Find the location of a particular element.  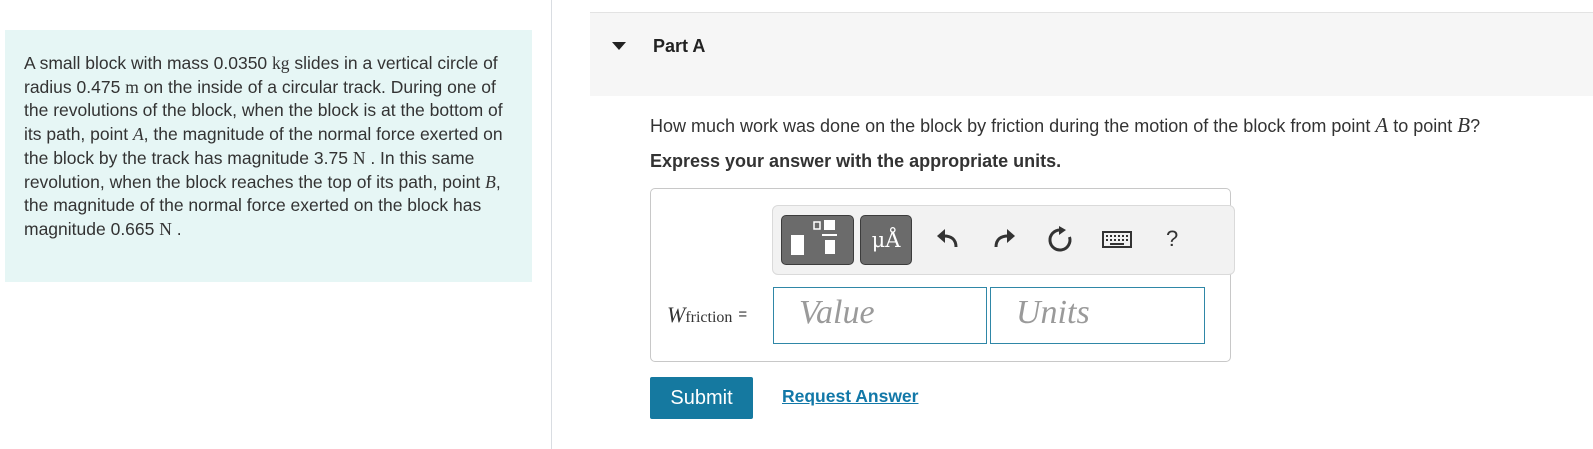

keyboard-icon is located at coordinates (1117, 239).